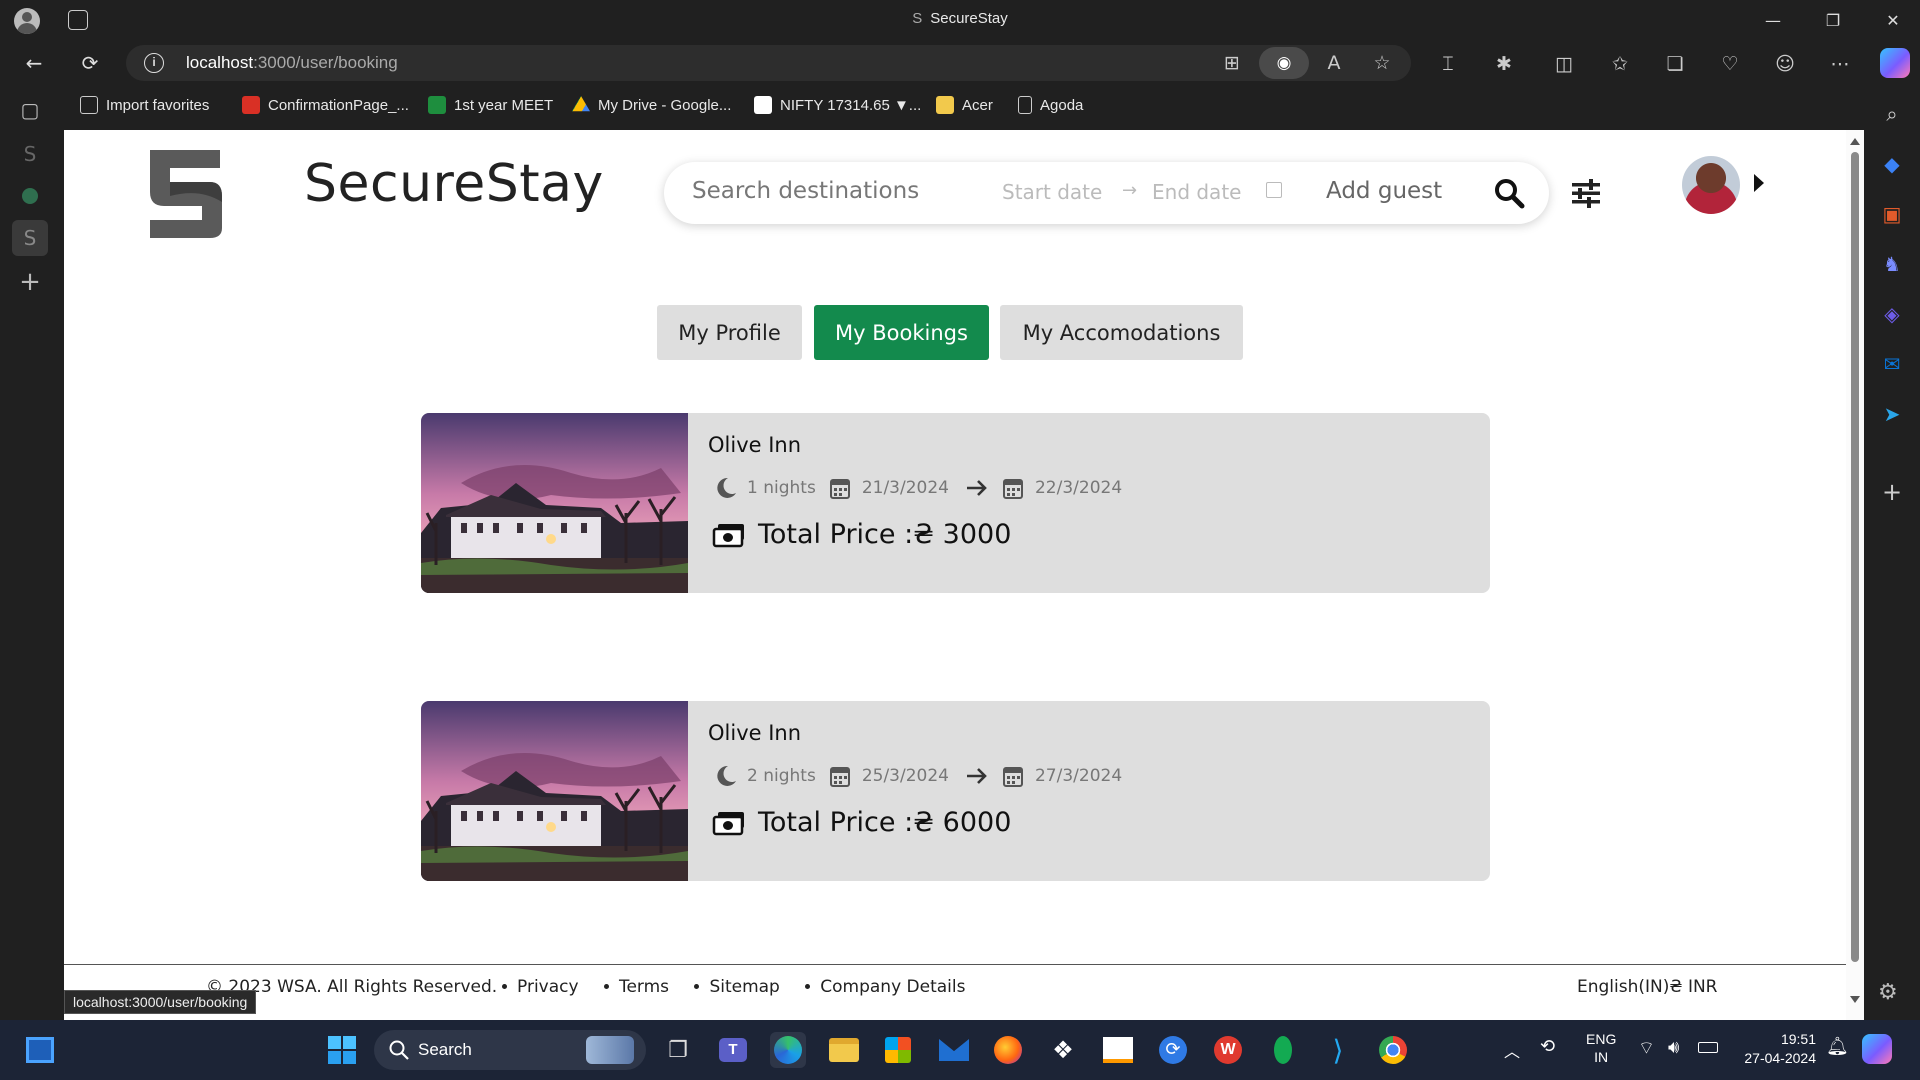 This screenshot has width=1920, height=1080. I want to click on favorite-agoda: Agoda, so click(1050, 105).